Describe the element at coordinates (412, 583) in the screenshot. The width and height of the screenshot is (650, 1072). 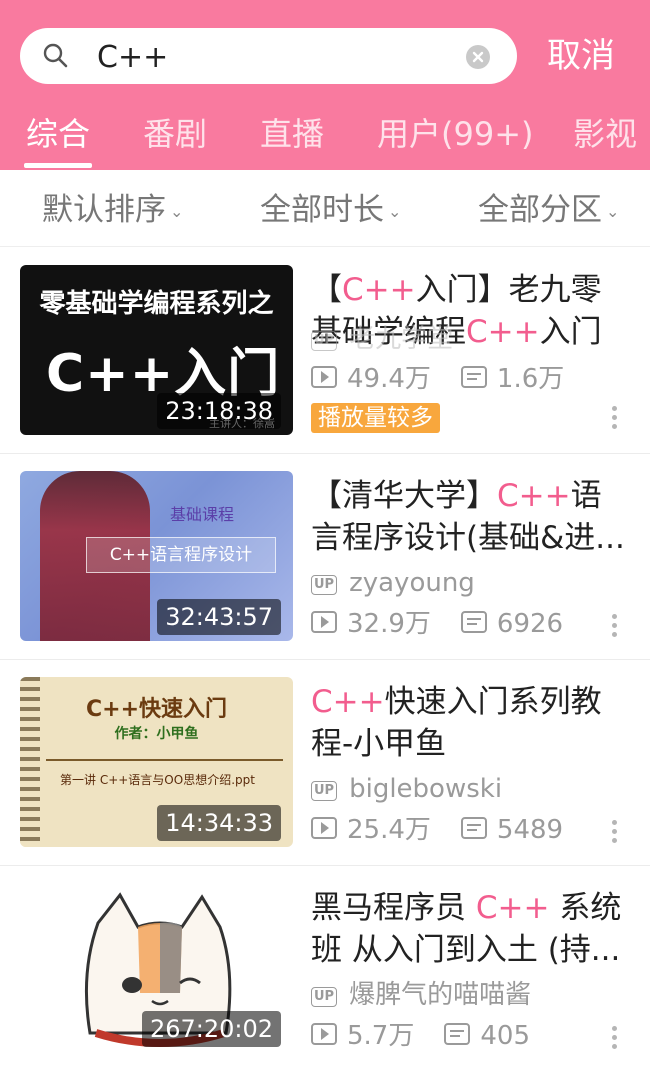
I see `uploader-name: zyayoung` at that location.